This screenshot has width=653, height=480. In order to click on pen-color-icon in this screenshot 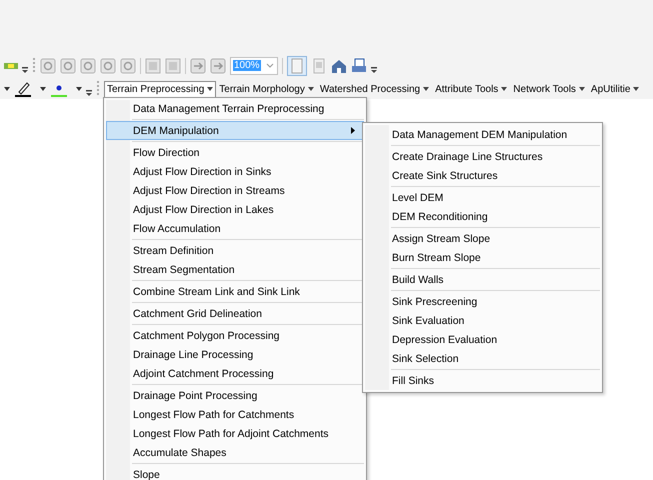, I will do `click(23, 89)`.